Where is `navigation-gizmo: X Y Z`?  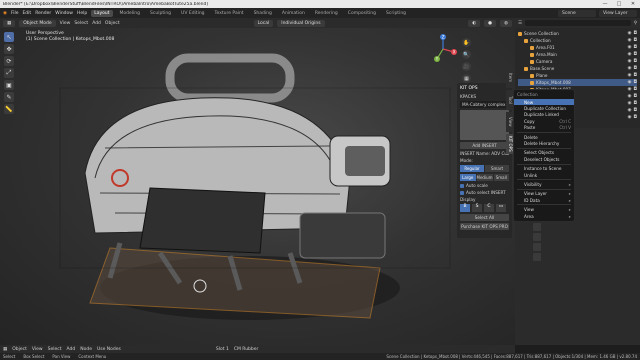 navigation-gizmo: X Y Z is located at coordinates (443, 49).